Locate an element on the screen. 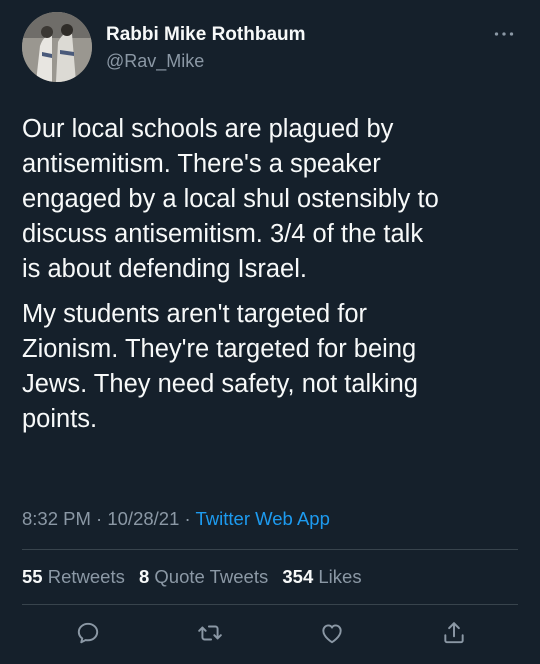  reply-icon is located at coordinates (88, 633).